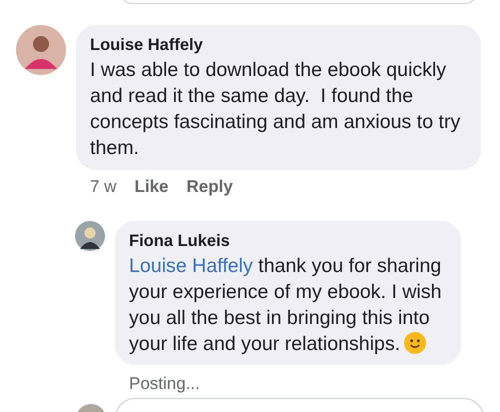 The image size is (500, 412). I want to click on author-name: Fiona Lukeis, so click(179, 241).